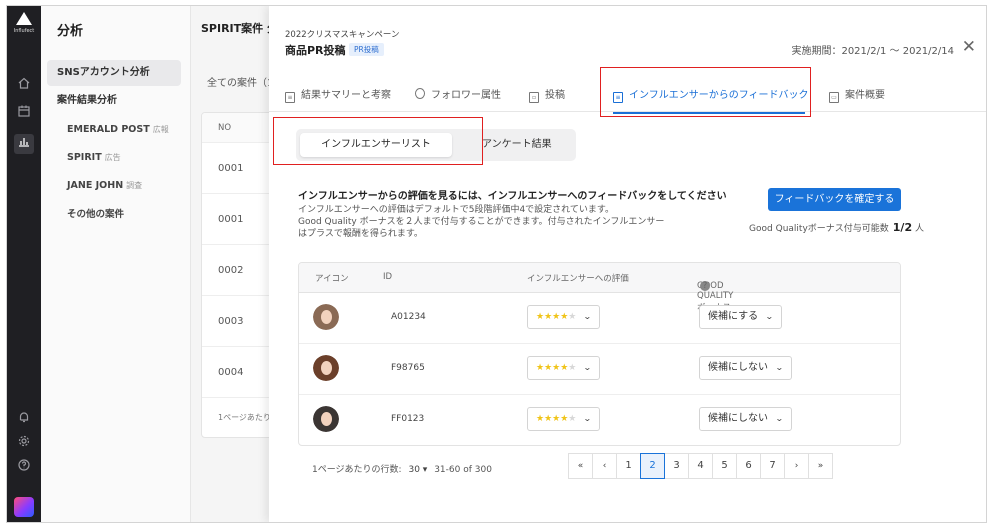 The image size is (993, 528). I want to click on sidebar-subitem-emerald-post: EMERALD POST 広報, so click(118, 129).